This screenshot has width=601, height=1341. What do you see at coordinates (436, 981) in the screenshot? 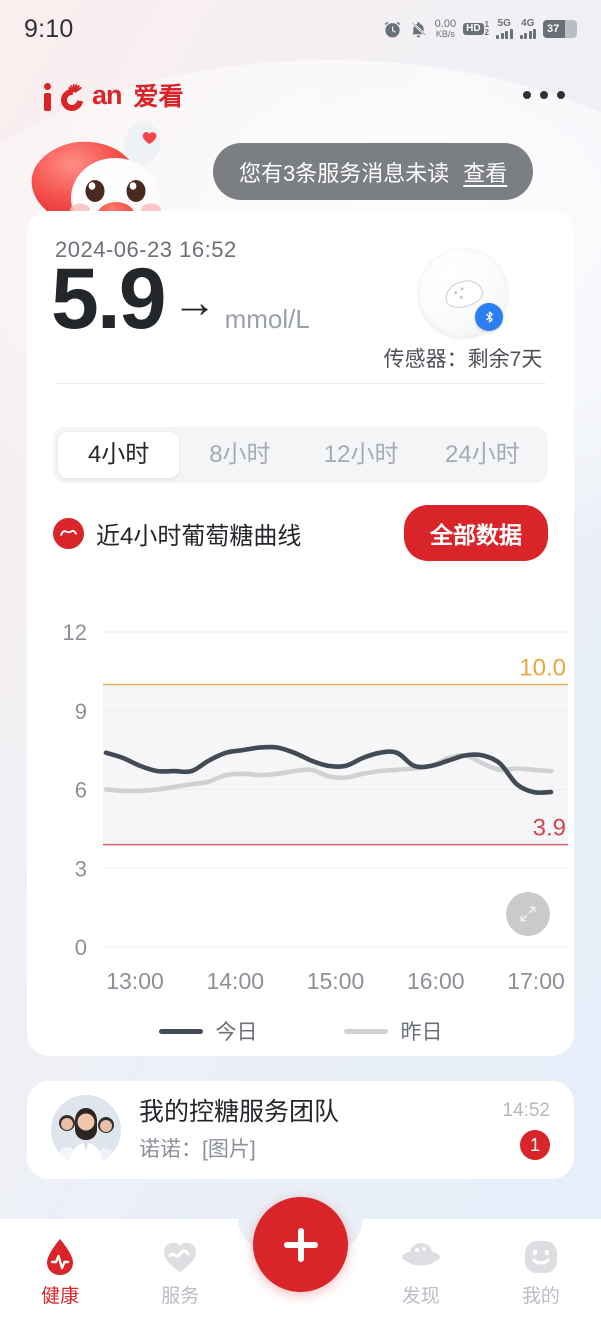
I see `svg-text: 16:00` at bounding box center [436, 981].